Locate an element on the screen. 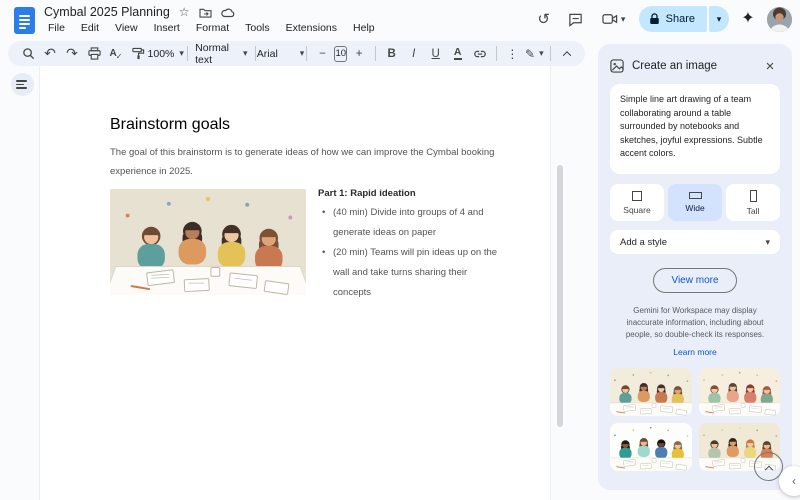 The width and height of the screenshot is (800, 500). share-dropdown-caret: ▾ is located at coordinates (719, 19).